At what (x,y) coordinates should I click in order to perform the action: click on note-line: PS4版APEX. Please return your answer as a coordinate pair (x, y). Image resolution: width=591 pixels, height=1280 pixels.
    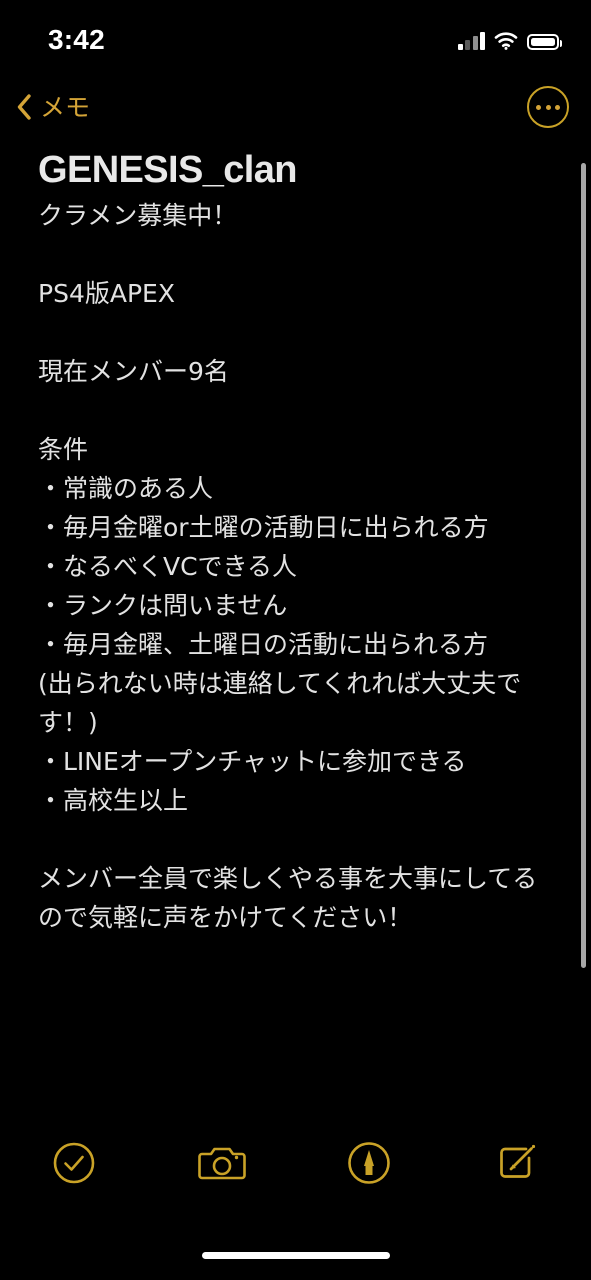
    Looking at the image, I should click on (106, 294).